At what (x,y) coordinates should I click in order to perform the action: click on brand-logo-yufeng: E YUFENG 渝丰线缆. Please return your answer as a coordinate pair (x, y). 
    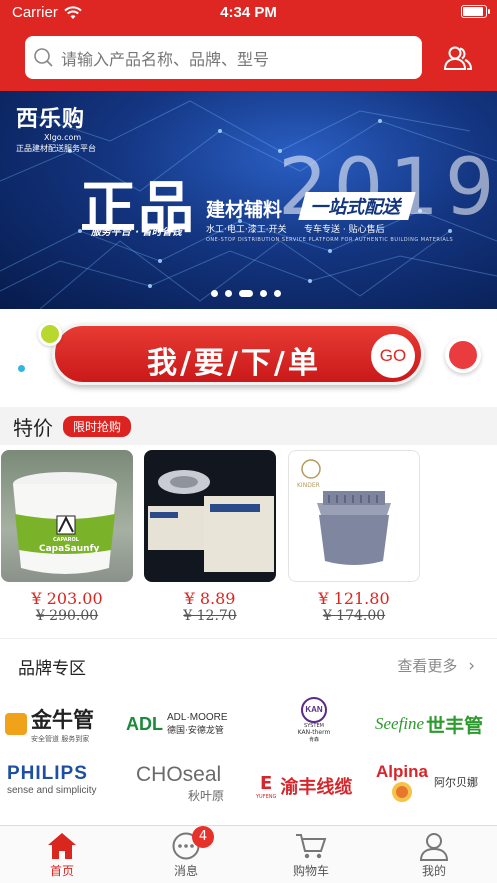
    Looking at the image, I should click on (310, 786).